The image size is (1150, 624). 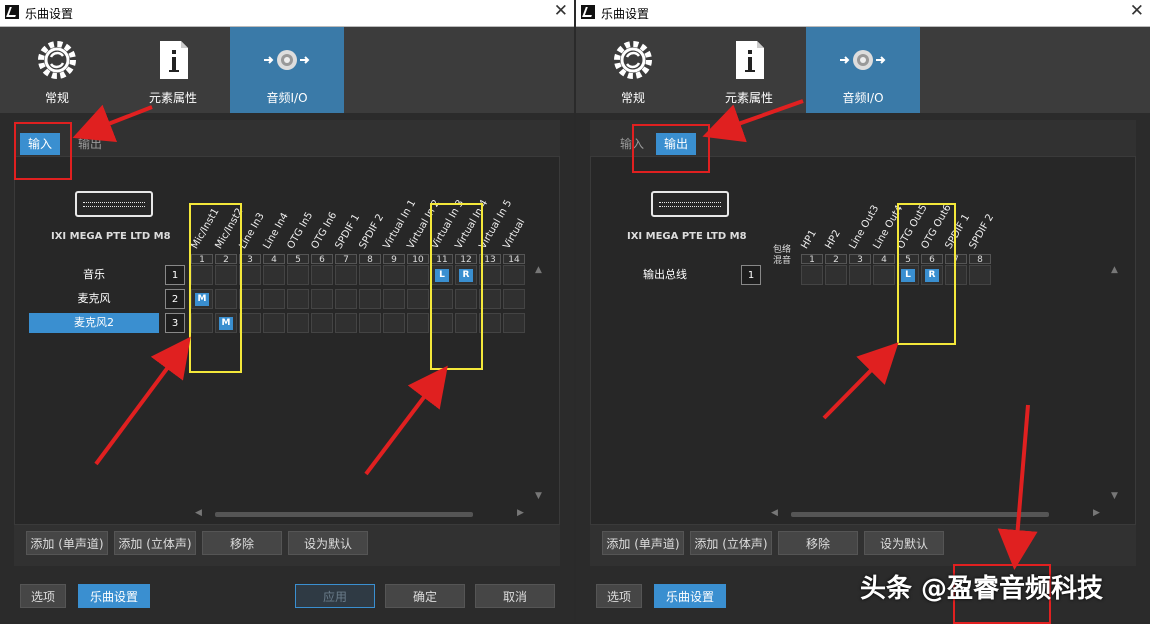 I want to click on arrow-to-mic-channels, so click(x=142, y=401).